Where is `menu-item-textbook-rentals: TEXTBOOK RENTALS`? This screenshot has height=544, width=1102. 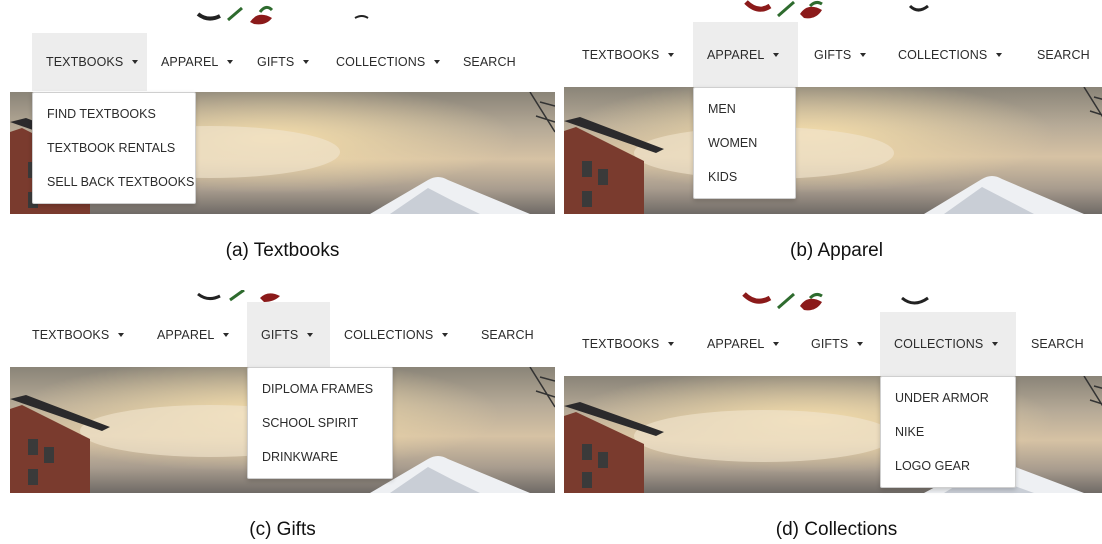
menu-item-textbook-rentals: TEXTBOOK RENTALS is located at coordinates (114, 148).